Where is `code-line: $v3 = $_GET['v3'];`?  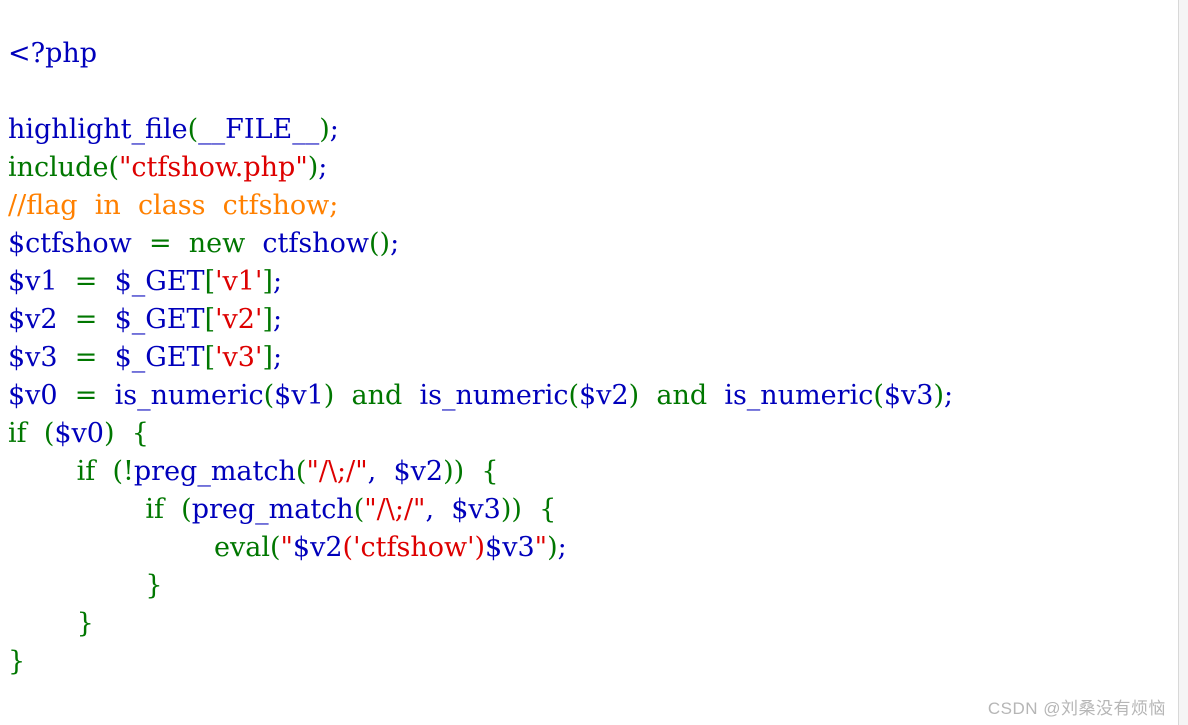
code-line: $v3 = $_GET['v3']; is located at coordinates (593, 358).